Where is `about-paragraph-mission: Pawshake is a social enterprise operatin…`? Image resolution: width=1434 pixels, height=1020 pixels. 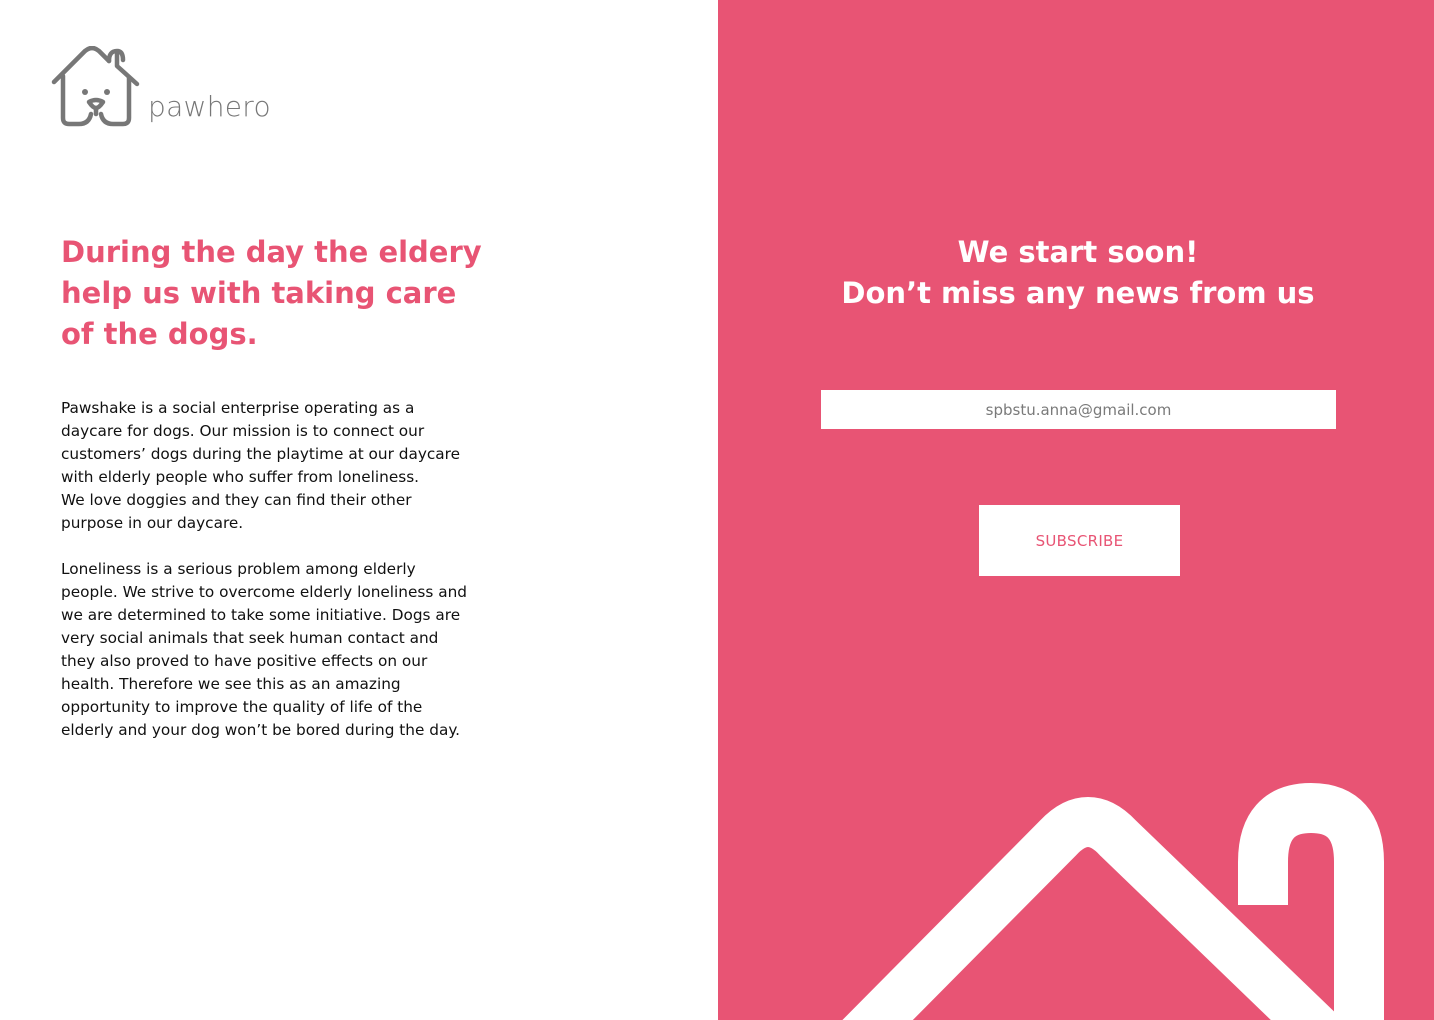 about-paragraph-mission: Pawshake is a social enterprise operatin… is located at coordinates (261, 465).